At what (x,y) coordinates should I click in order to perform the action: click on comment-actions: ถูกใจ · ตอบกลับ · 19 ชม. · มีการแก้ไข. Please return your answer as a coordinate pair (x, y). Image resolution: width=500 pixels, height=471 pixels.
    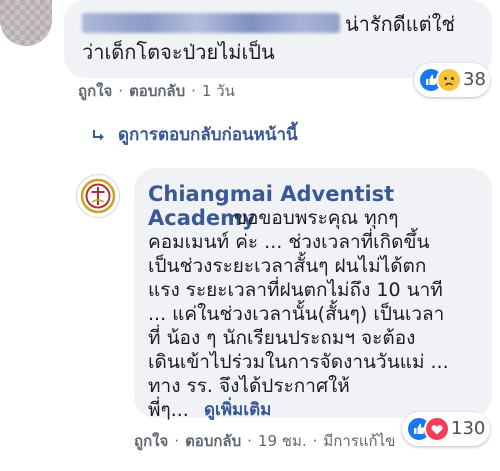
    Looking at the image, I should click on (264, 441).